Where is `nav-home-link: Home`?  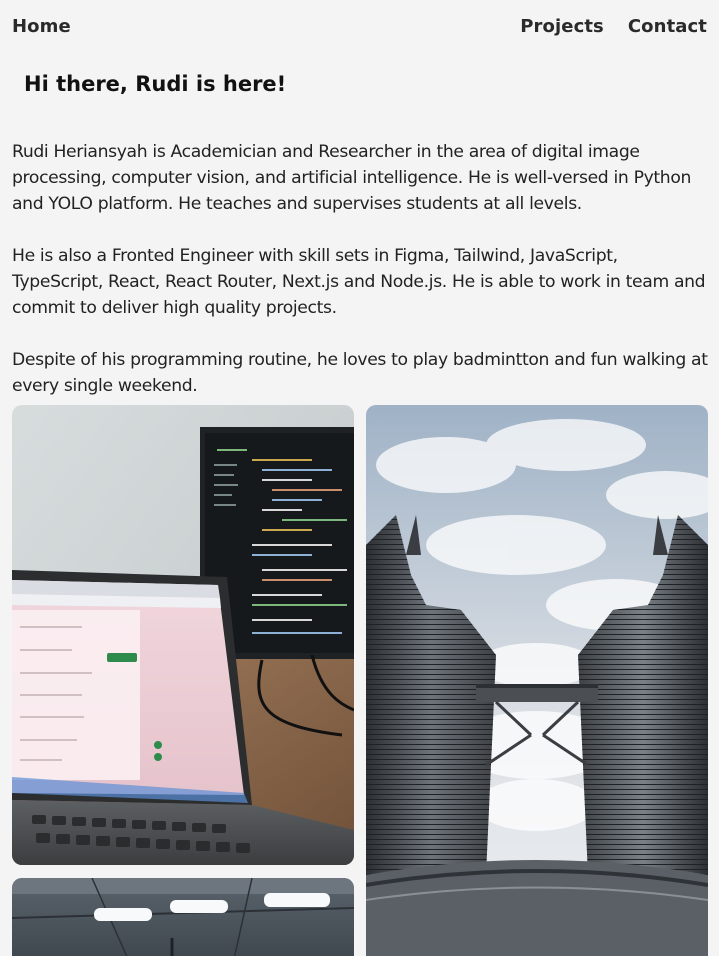 nav-home-link: Home is located at coordinates (41, 26).